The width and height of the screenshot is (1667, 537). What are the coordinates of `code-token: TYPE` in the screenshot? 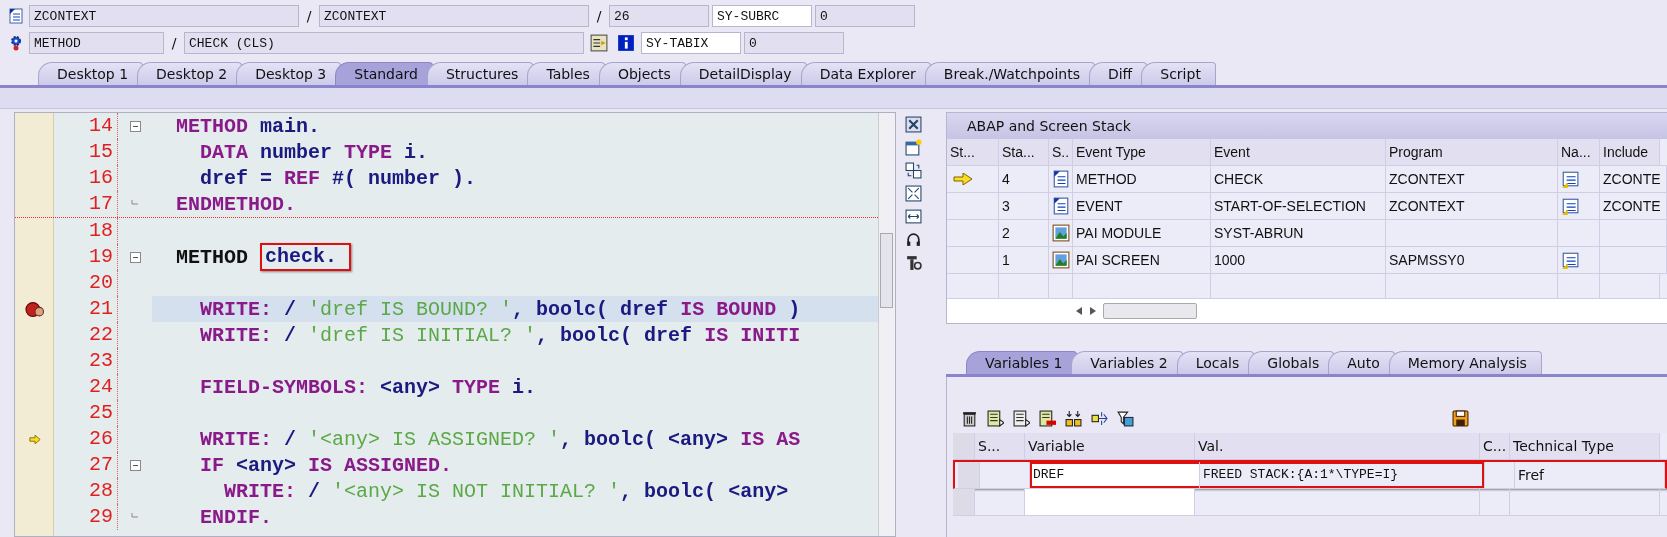 It's located at (476, 387).